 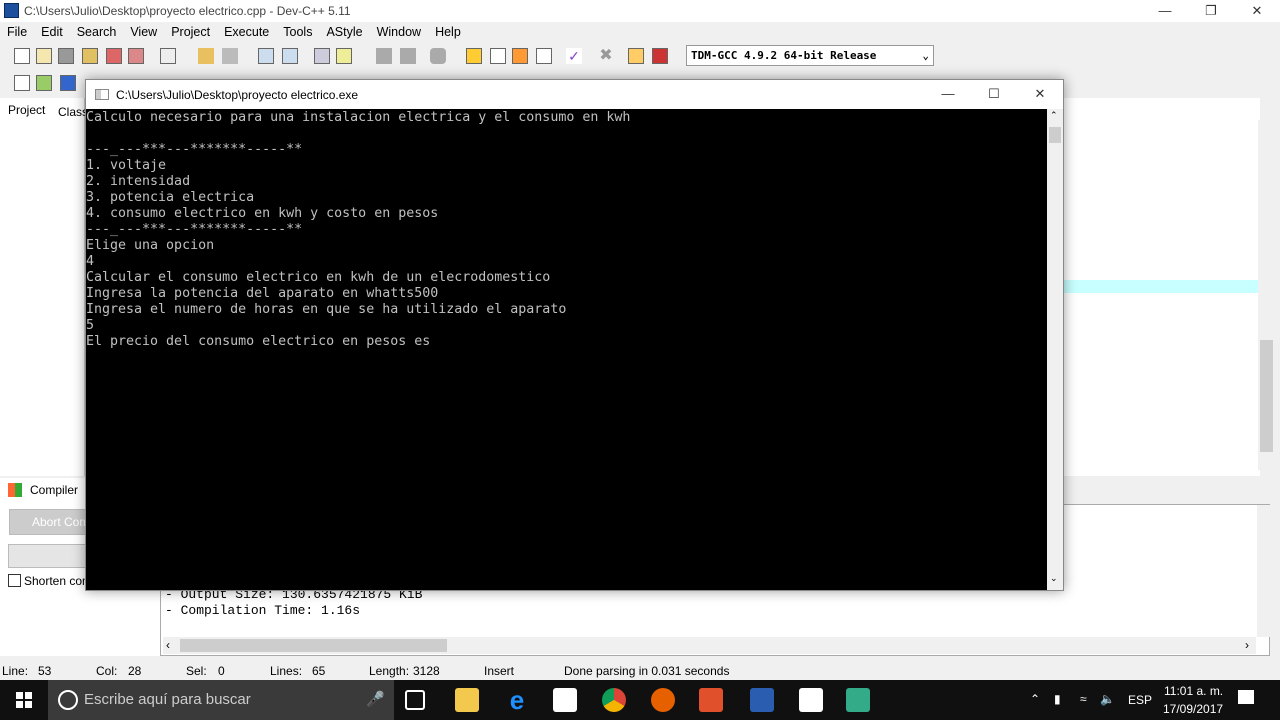 What do you see at coordinates (565, 700) in the screenshot?
I see `store-icon` at bounding box center [565, 700].